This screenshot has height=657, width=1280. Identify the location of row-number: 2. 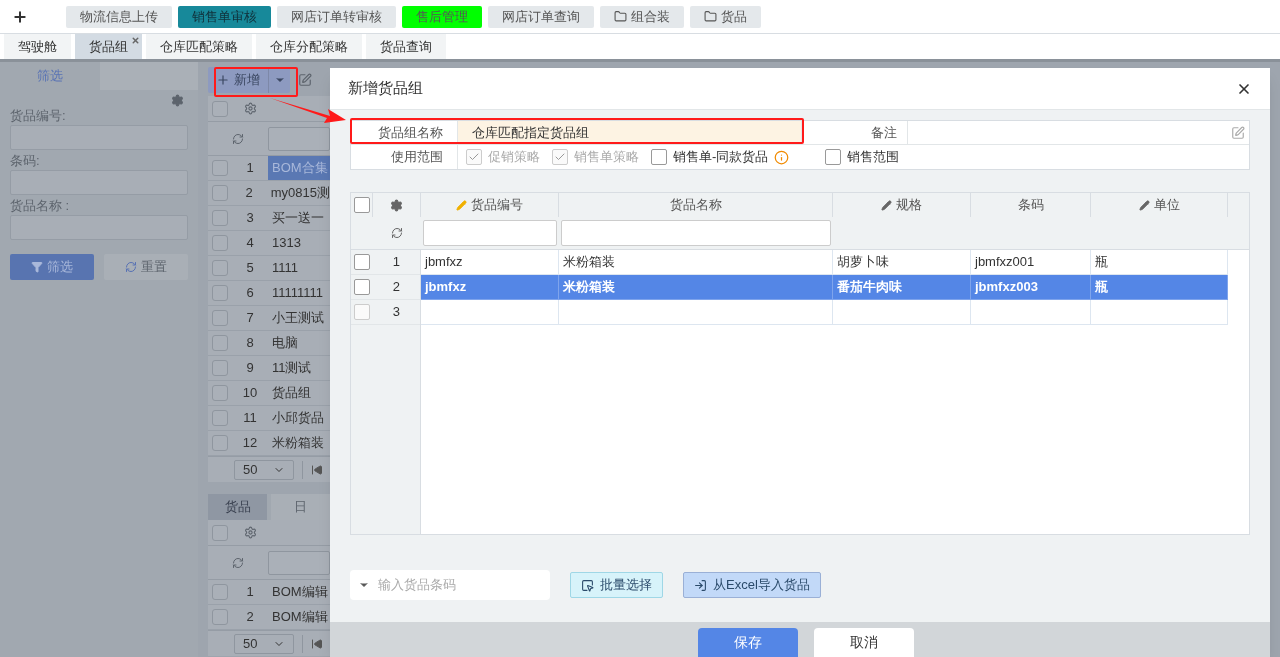
(249, 193).